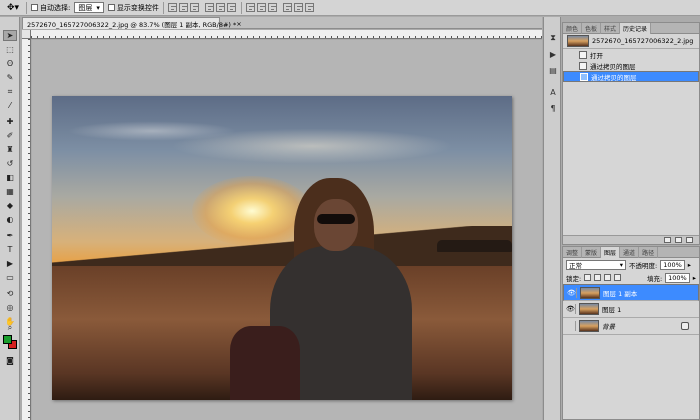  I want to click on blend-row: 正常 ▾ 不透明度: 100% ▸, so click(631, 264).